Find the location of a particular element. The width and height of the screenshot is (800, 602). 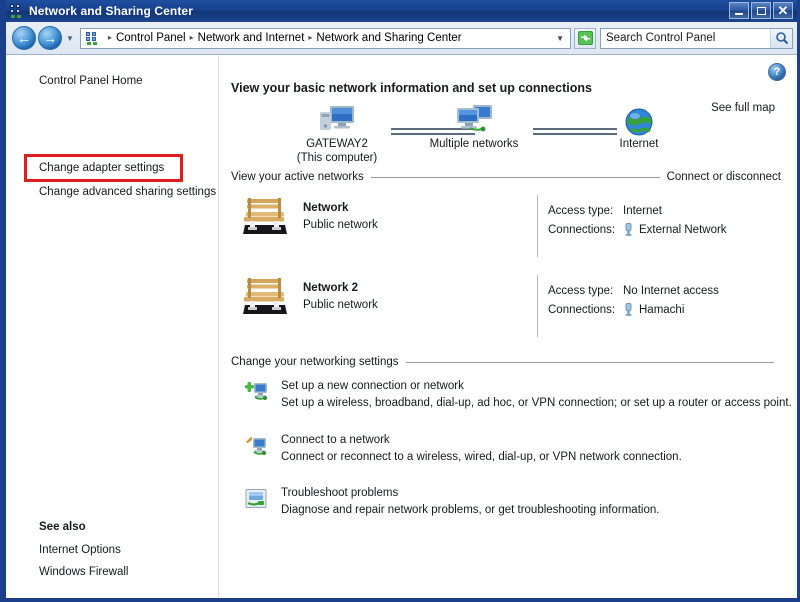

see-also-windows-firewall: Windows Firewall is located at coordinates (83, 572).